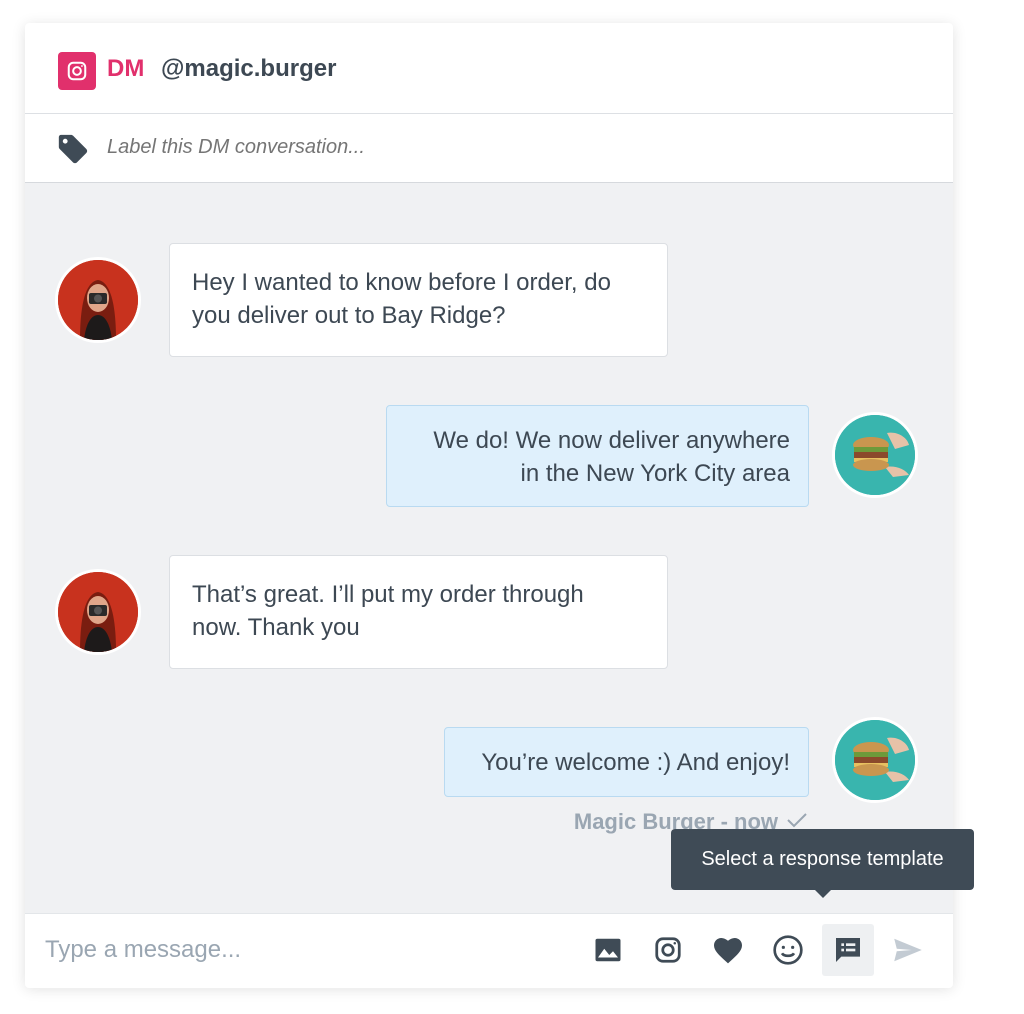 The height and width of the screenshot is (1014, 1024). I want to click on message-text-line: now. Thank you, so click(276, 627).